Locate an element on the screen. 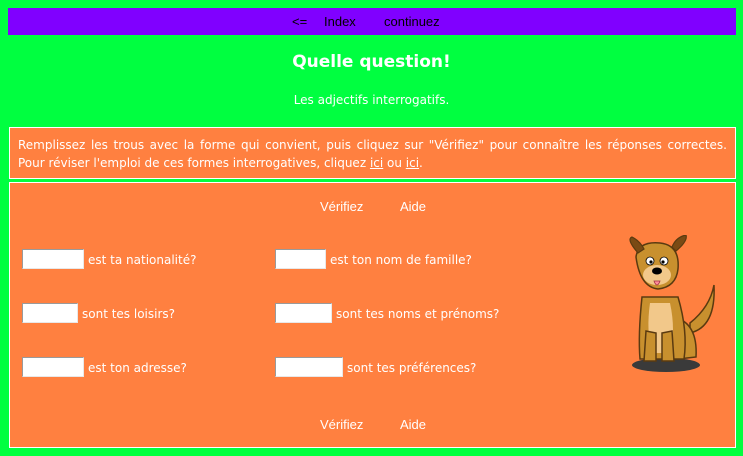 This screenshot has height=456, width=743. page-subtitle: Les adjectifs interrogatifs. is located at coordinates (371, 100).